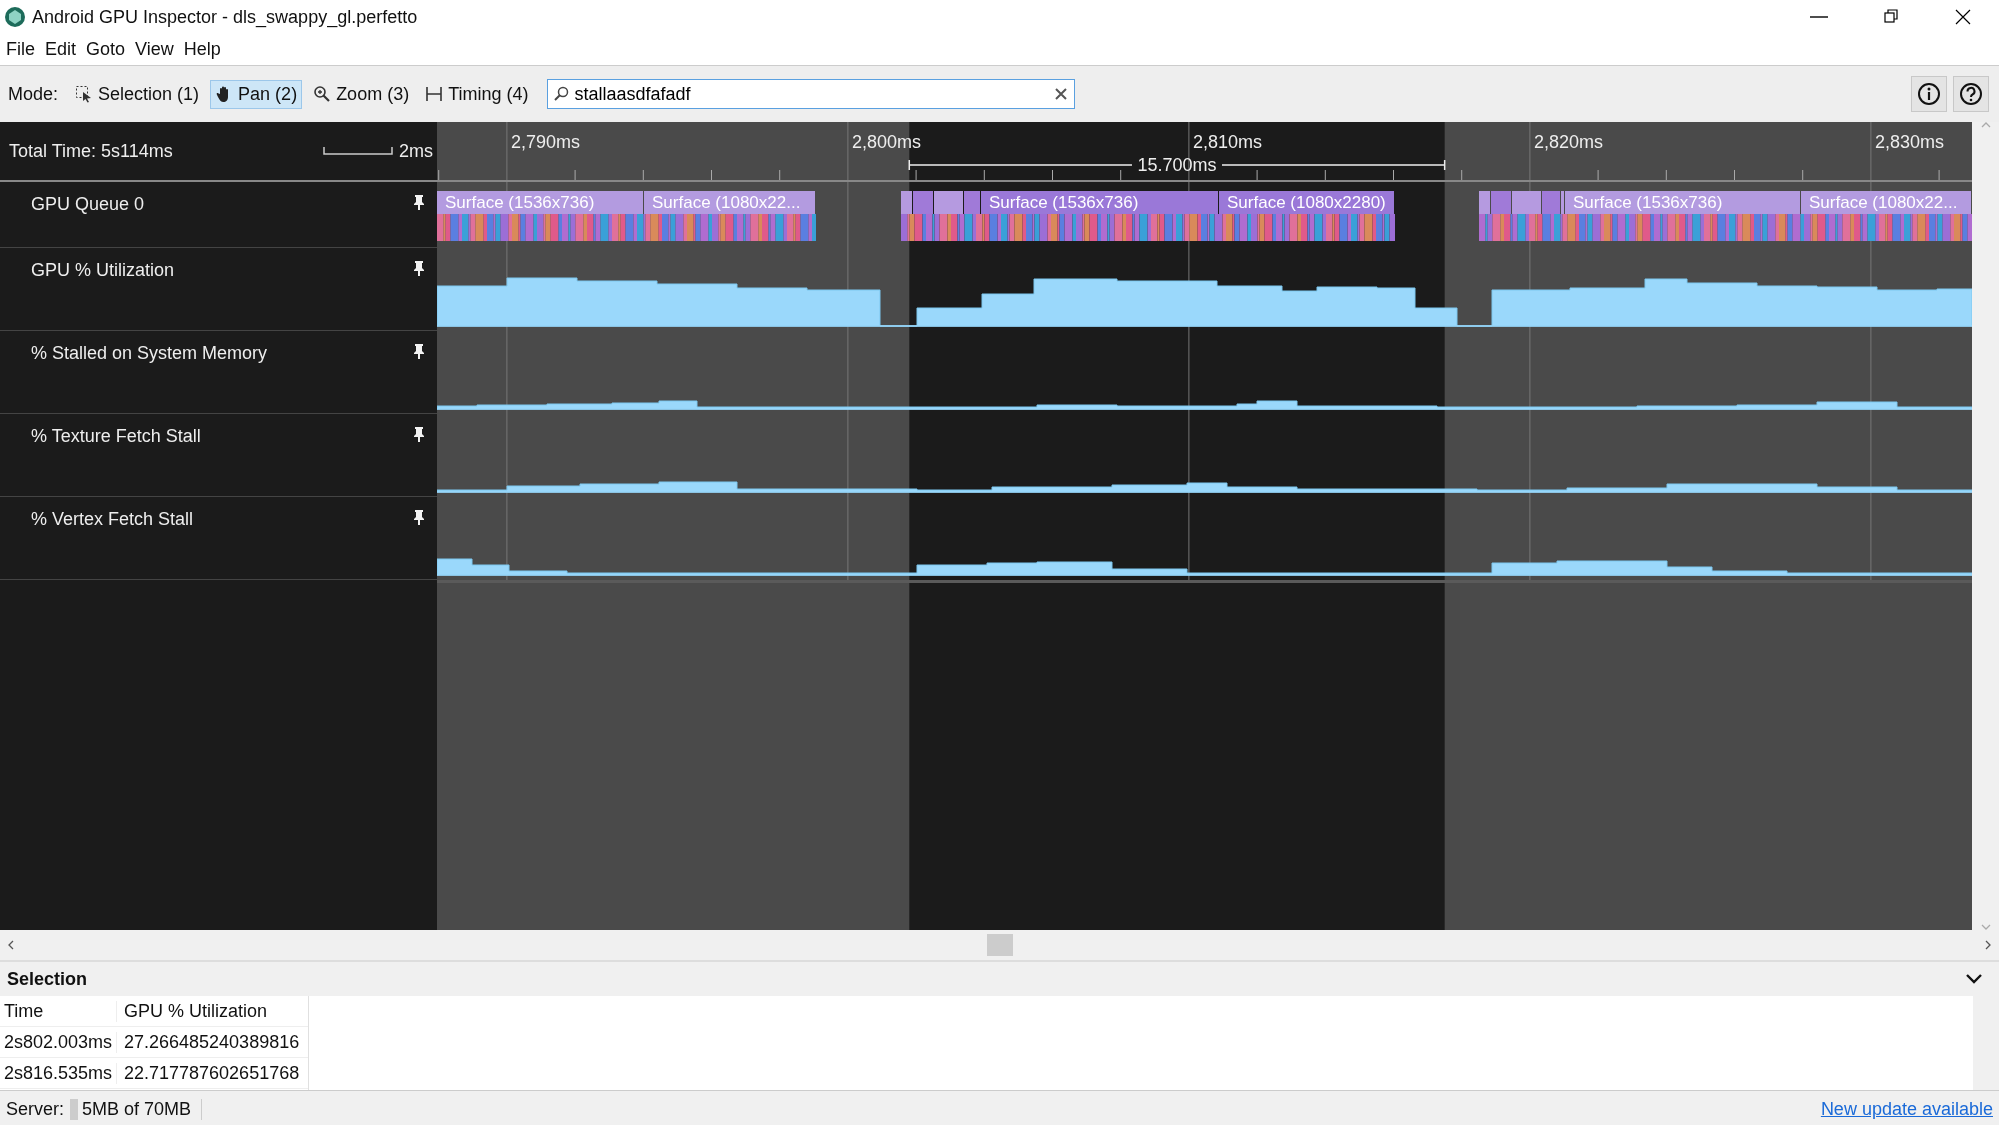 The height and width of the screenshot is (1125, 1999). I want to click on clear-button, so click(1061, 94).